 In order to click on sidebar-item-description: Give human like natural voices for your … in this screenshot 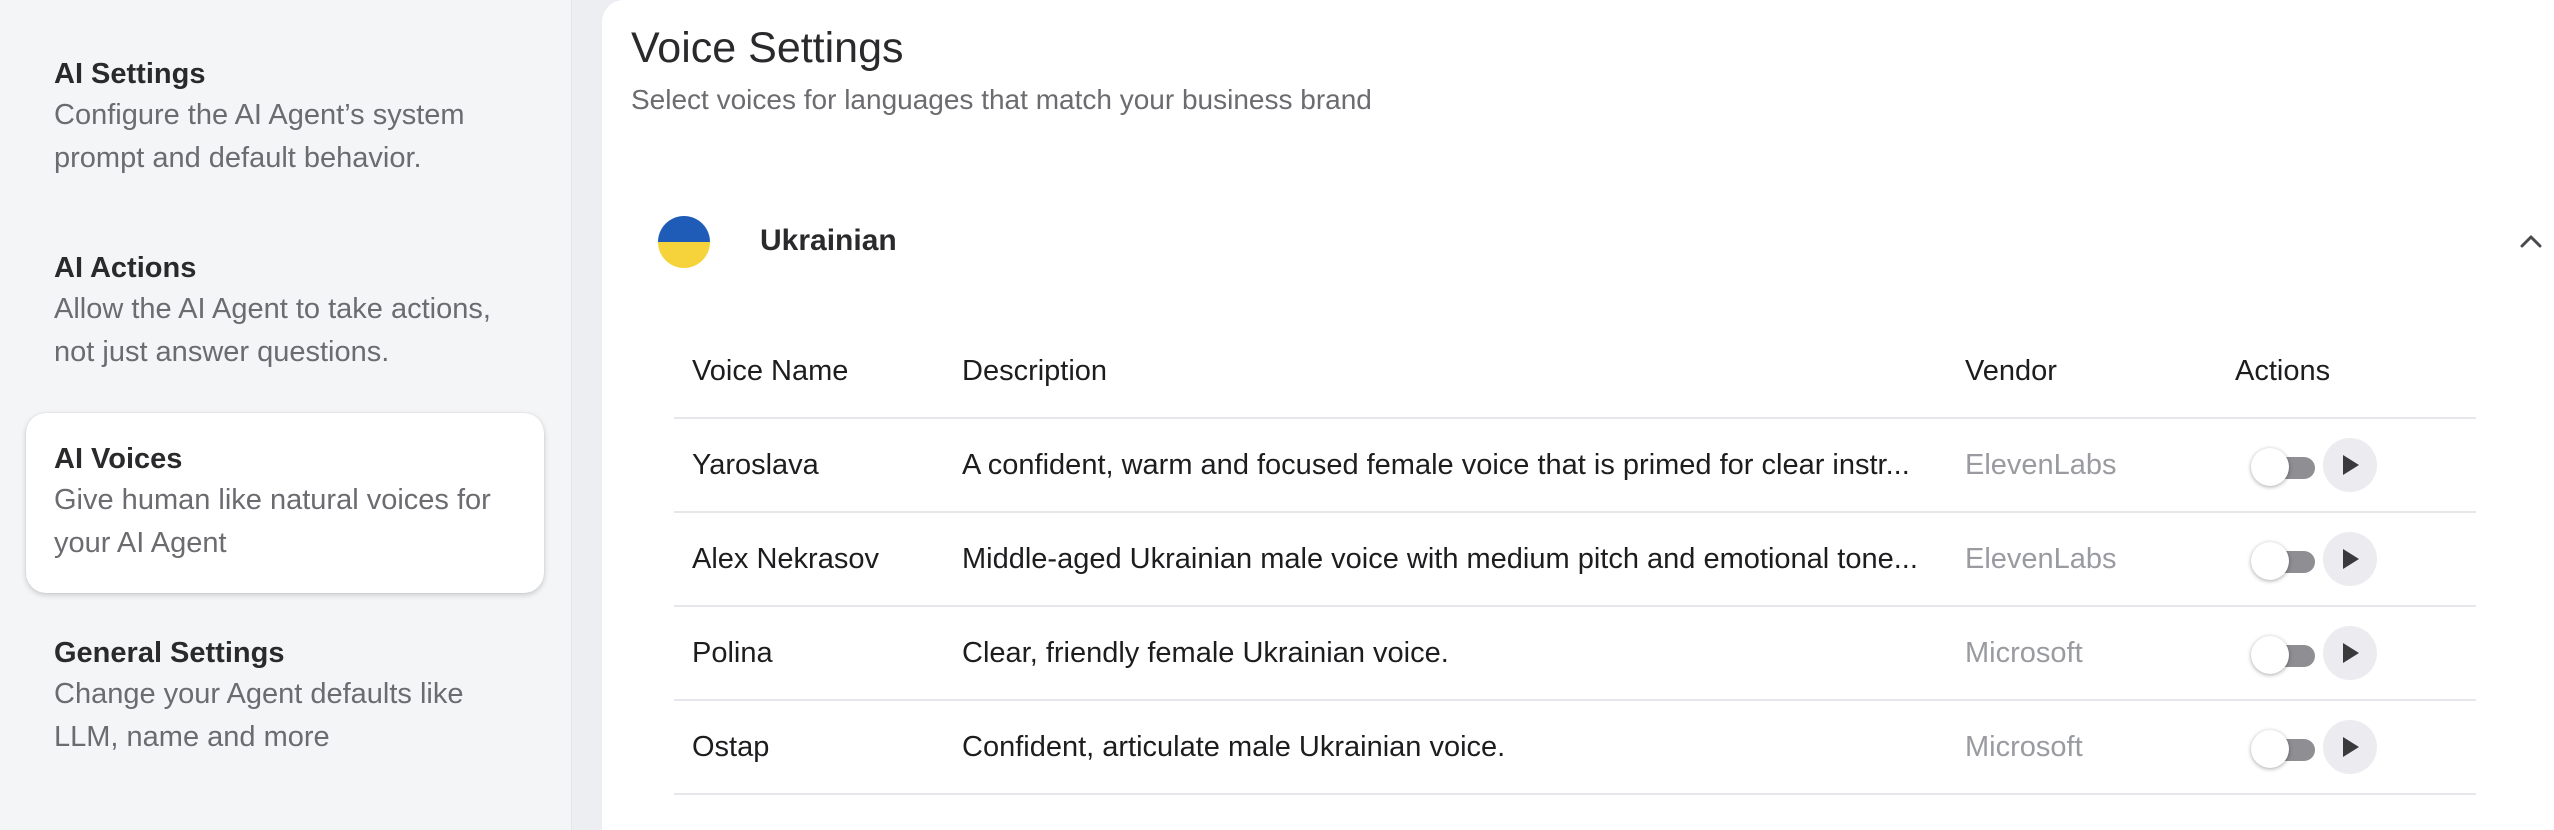, I will do `click(272, 521)`.